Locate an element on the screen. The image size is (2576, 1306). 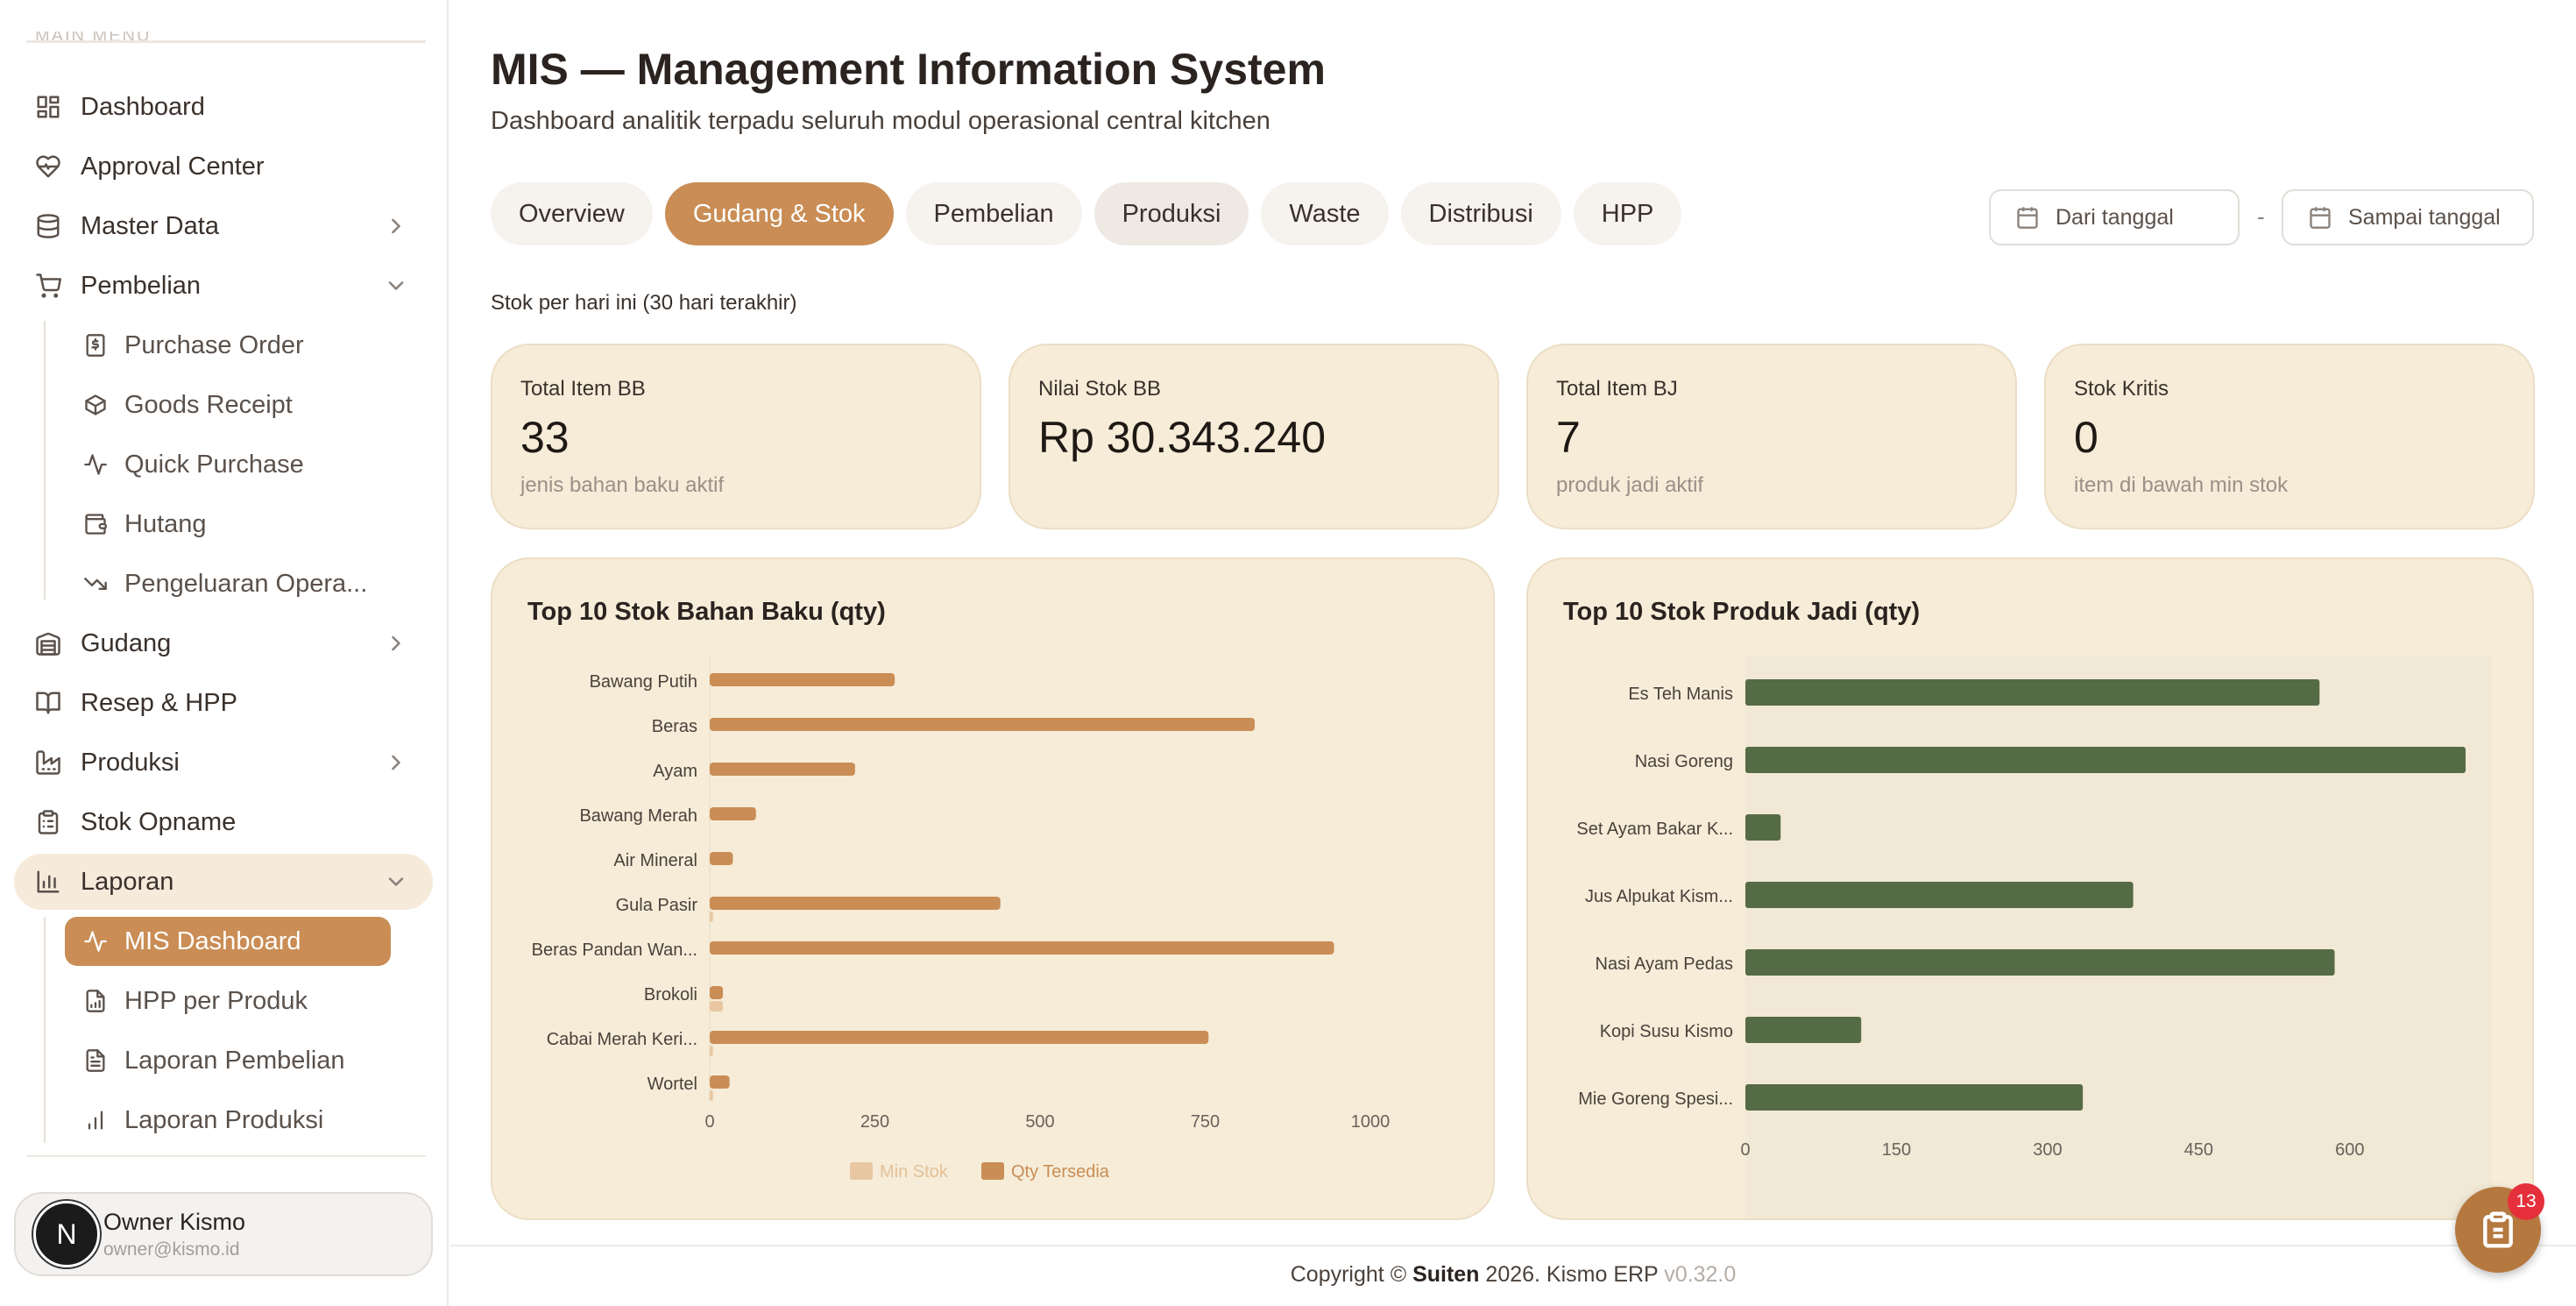
sidebar-subitem-label: MIS Dashboard is located at coordinates (212, 940).